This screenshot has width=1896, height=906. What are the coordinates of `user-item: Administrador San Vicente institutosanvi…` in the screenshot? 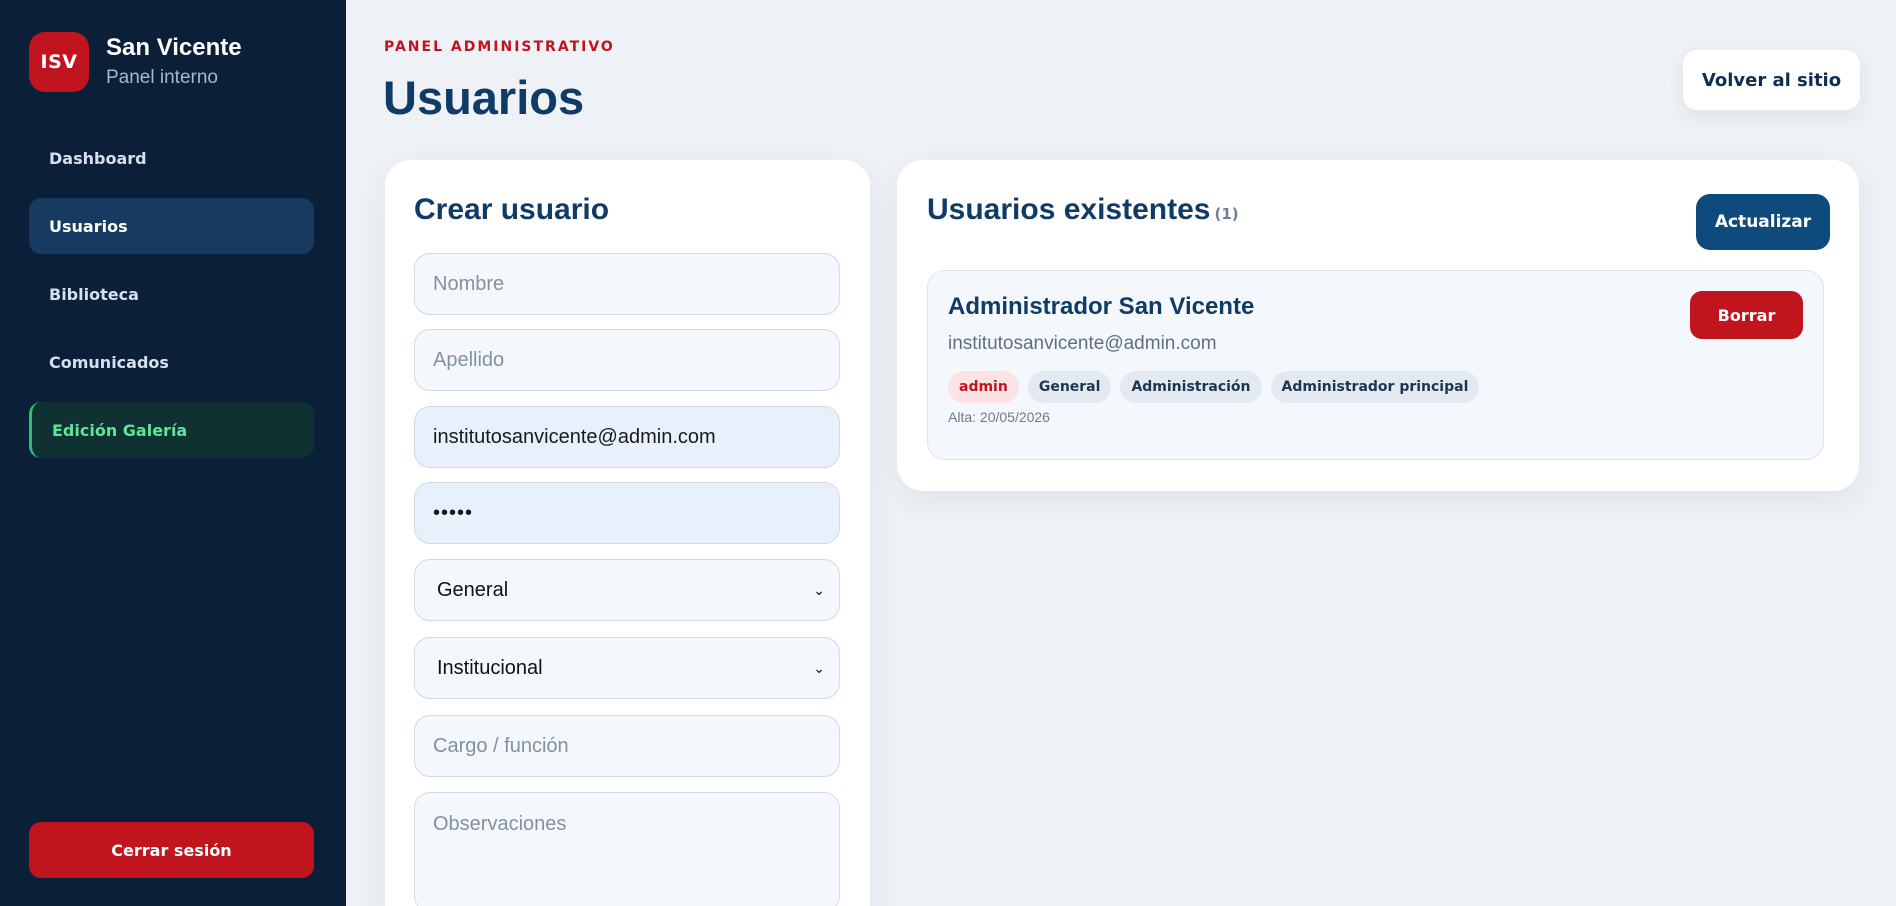 It's located at (1375, 365).